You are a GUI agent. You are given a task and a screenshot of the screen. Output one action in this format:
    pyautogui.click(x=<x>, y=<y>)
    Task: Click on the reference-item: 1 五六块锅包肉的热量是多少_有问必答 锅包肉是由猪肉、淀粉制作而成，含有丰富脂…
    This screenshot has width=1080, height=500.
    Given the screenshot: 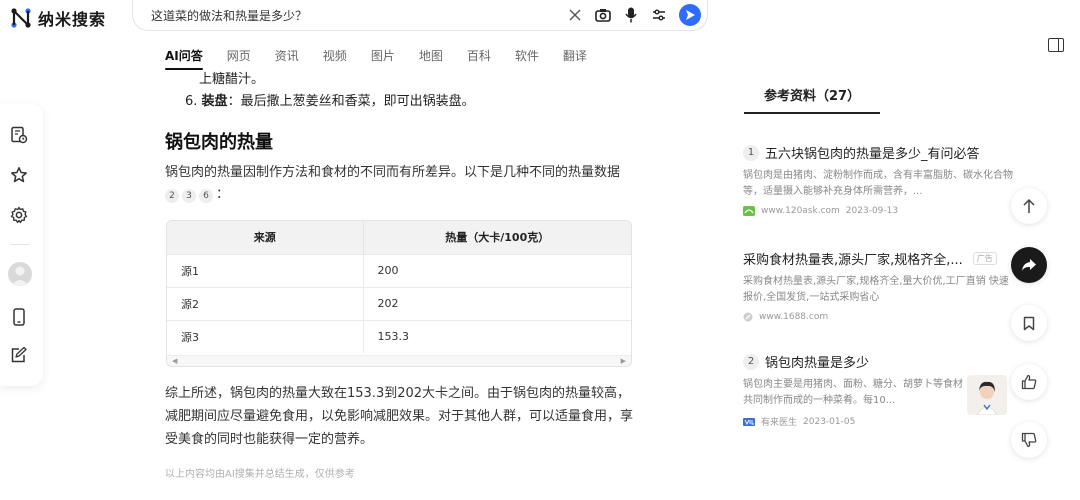 What is the action you would take?
    pyautogui.click(x=878, y=179)
    